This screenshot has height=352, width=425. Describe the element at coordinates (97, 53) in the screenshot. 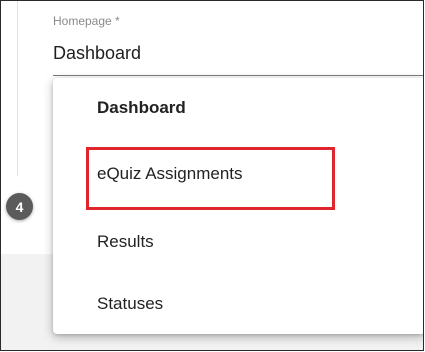

I see `homepage-field-value: Dashboard` at that location.